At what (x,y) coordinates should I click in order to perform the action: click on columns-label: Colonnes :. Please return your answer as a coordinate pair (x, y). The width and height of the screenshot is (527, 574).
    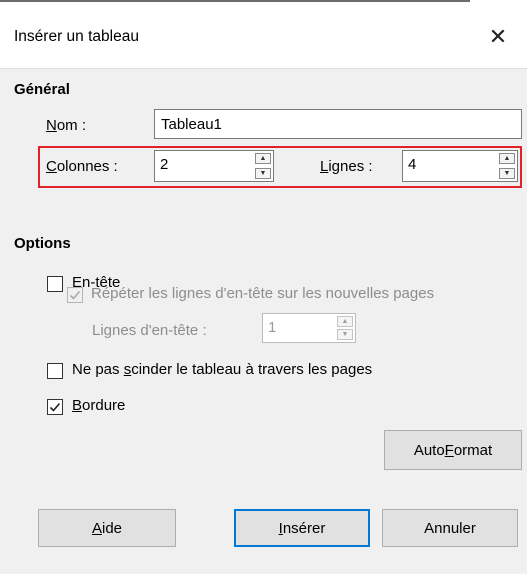
    Looking at the image, I should click on (82, 166).